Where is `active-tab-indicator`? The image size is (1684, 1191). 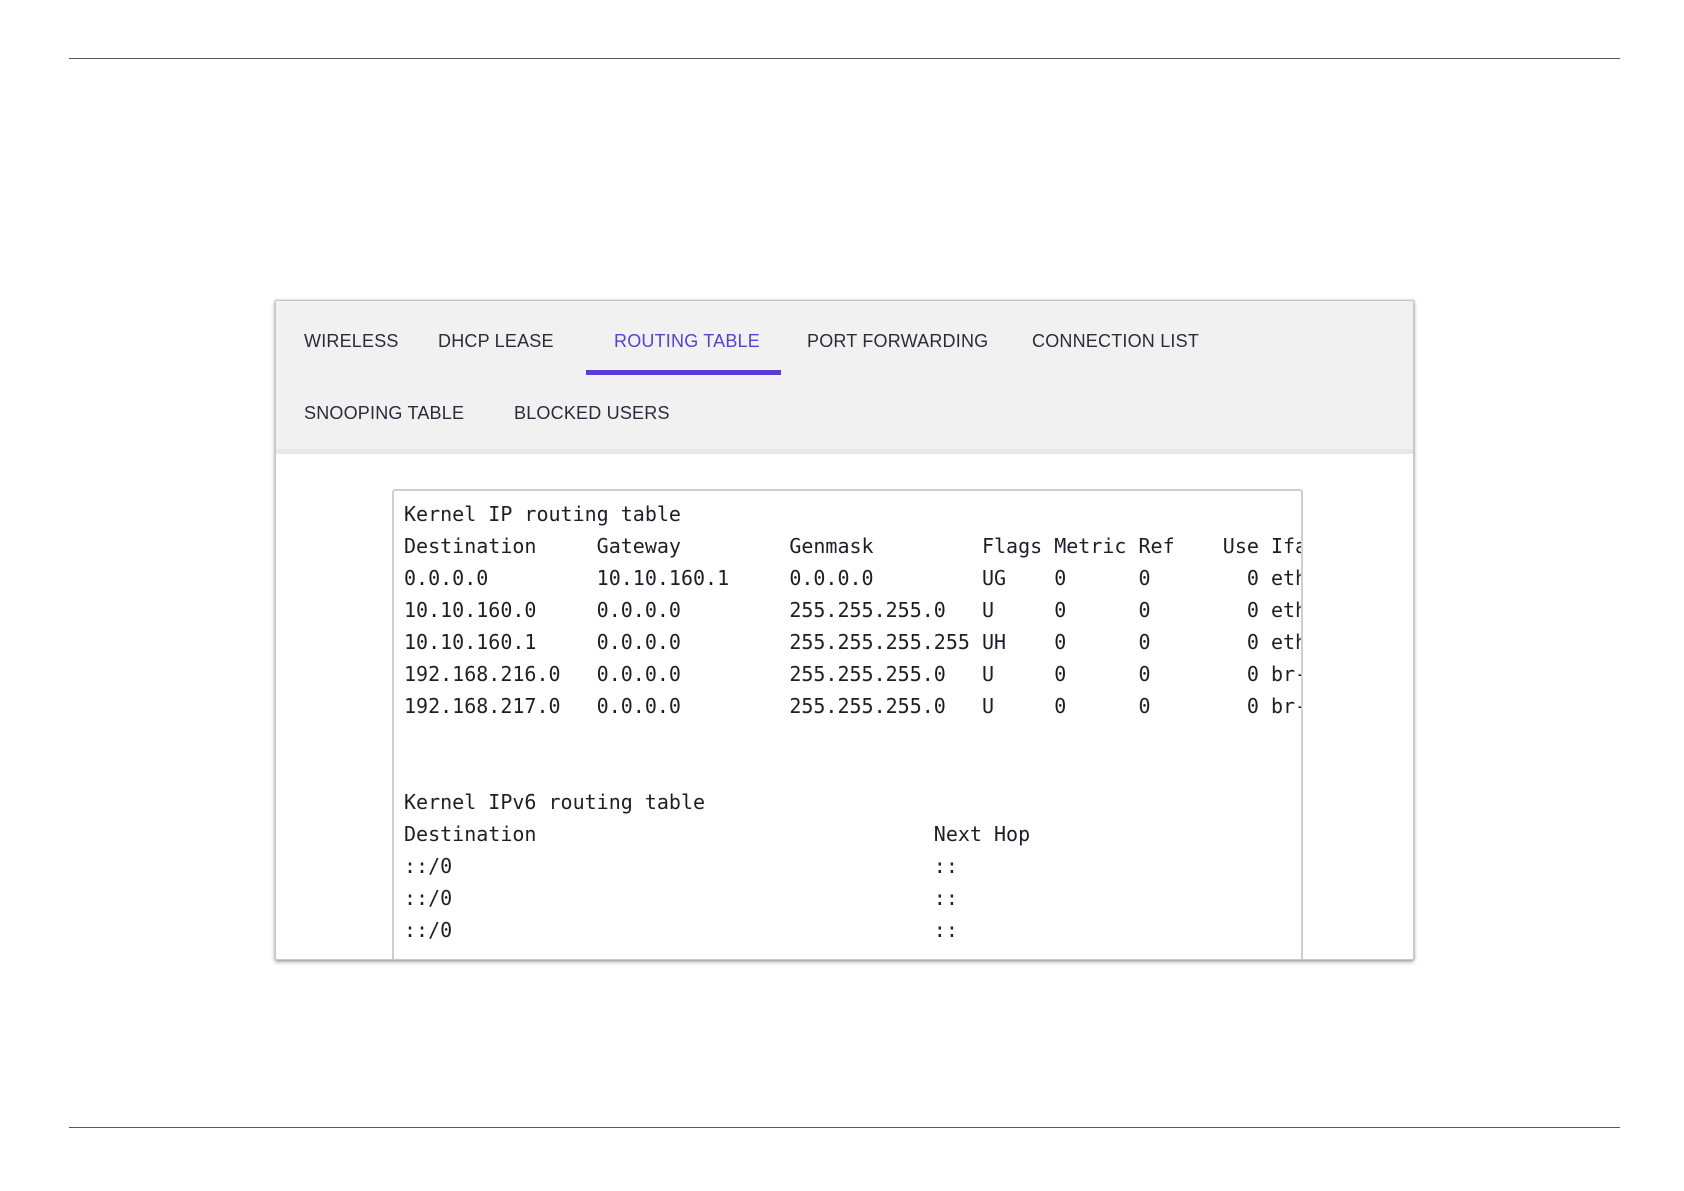
active-tab-indicator is located at coordinates (683, 372).